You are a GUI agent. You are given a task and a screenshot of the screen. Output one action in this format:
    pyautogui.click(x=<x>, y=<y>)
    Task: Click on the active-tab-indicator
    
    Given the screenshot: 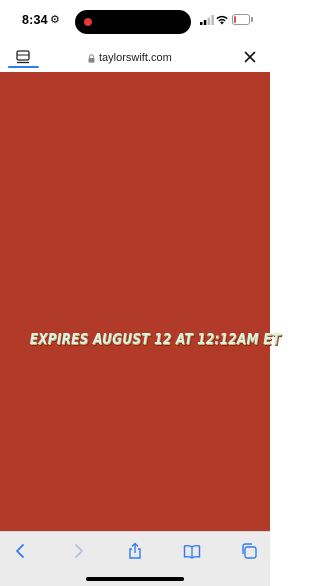 What is the action you would take?
    pyautogui.click(x=23, y=67)
    